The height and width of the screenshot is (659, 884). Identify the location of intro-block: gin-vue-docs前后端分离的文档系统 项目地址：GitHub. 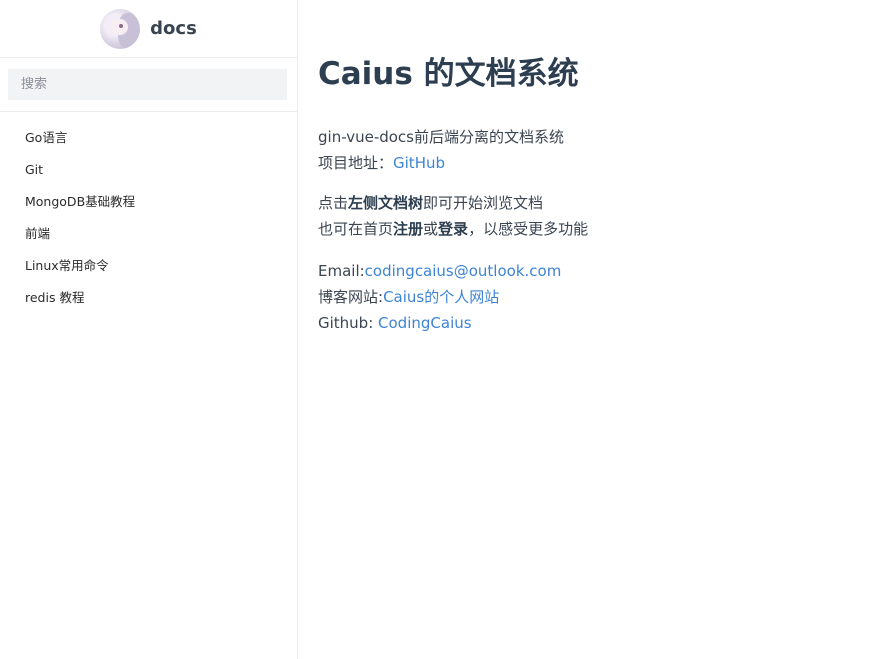
(593, 150).